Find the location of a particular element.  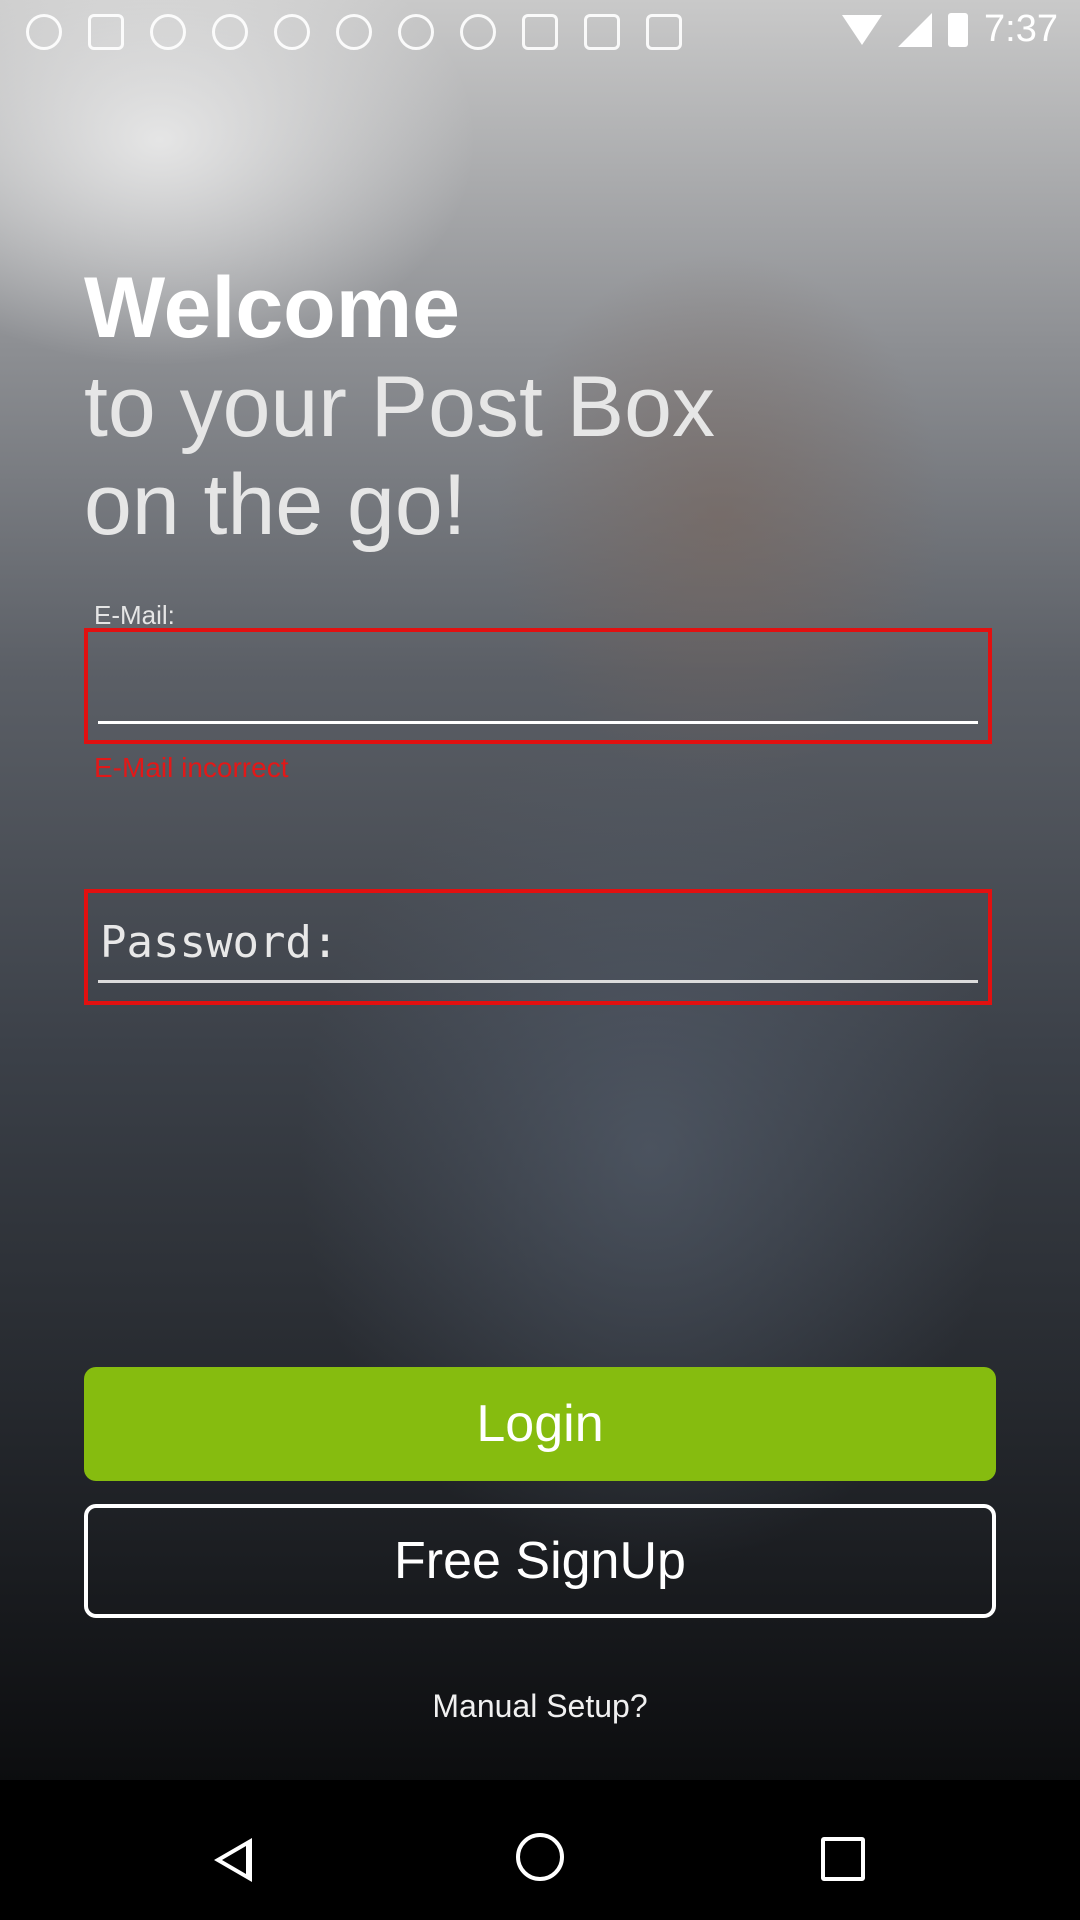

lock-icon is located at coordinates (602, 32).